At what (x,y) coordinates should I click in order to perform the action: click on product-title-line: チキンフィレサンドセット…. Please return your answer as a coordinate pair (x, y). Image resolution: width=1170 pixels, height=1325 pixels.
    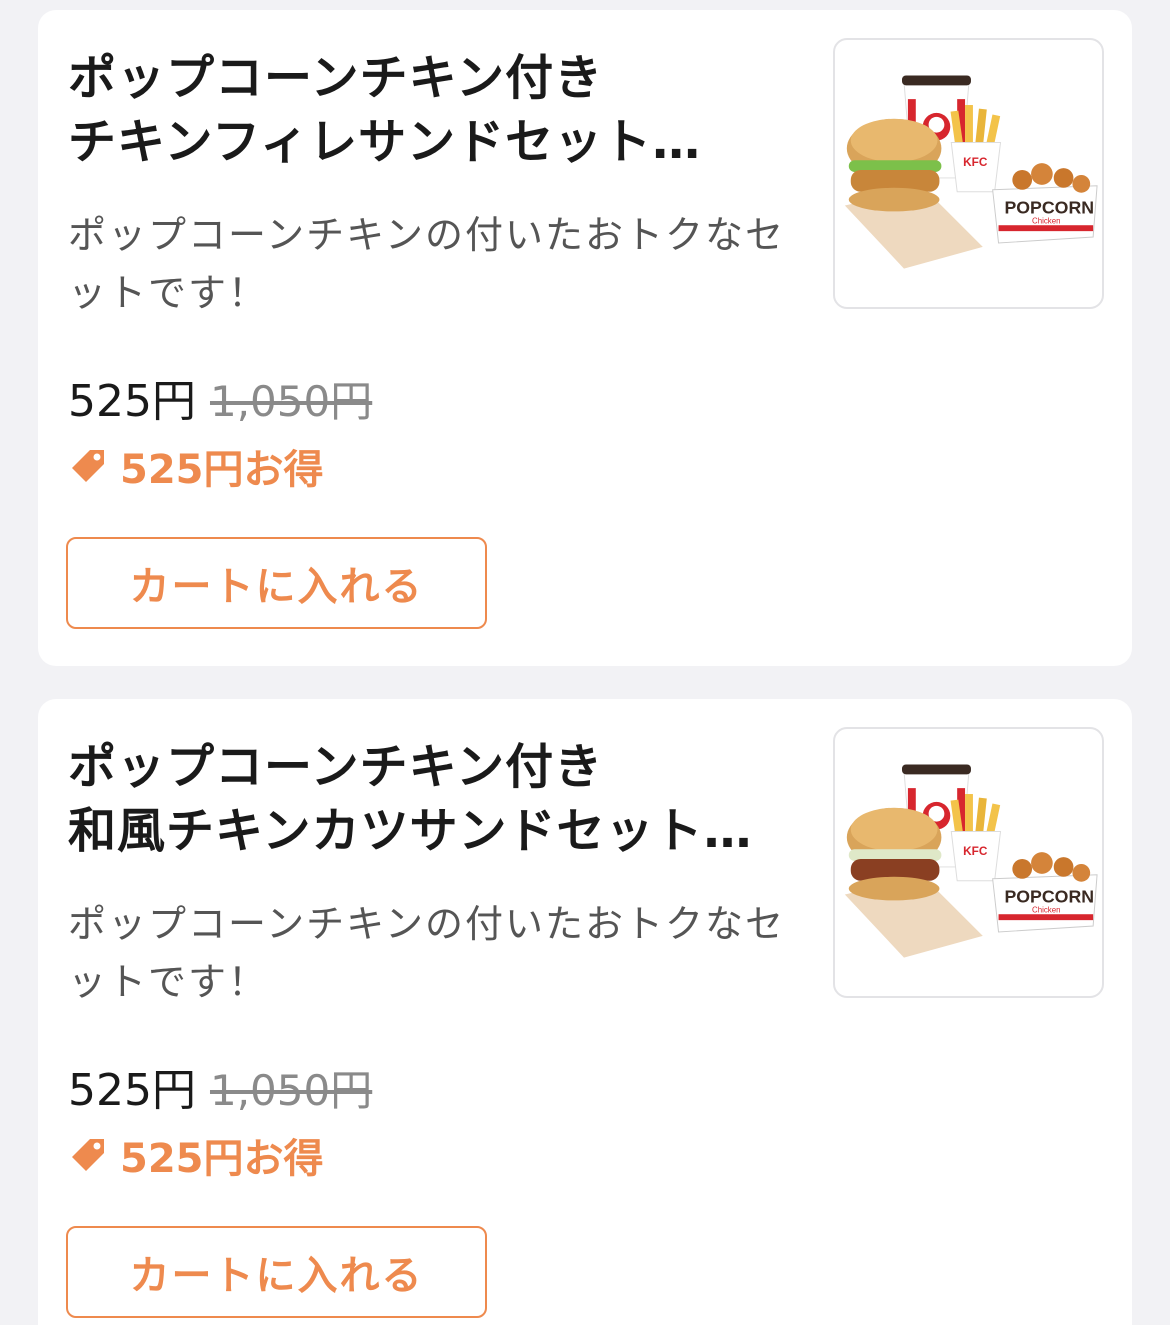
    Looking at the image, I should click on (385, 142).